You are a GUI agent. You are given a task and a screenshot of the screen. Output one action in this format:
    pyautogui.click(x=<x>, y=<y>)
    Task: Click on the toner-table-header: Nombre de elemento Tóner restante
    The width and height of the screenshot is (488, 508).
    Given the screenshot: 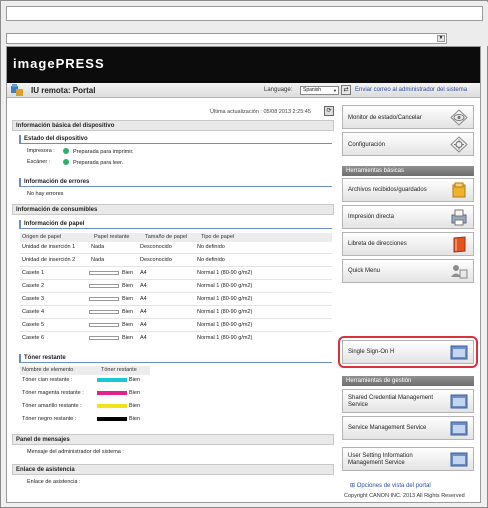 What is the action you would take?
    pyautogui.click(x=85, y=370)
    